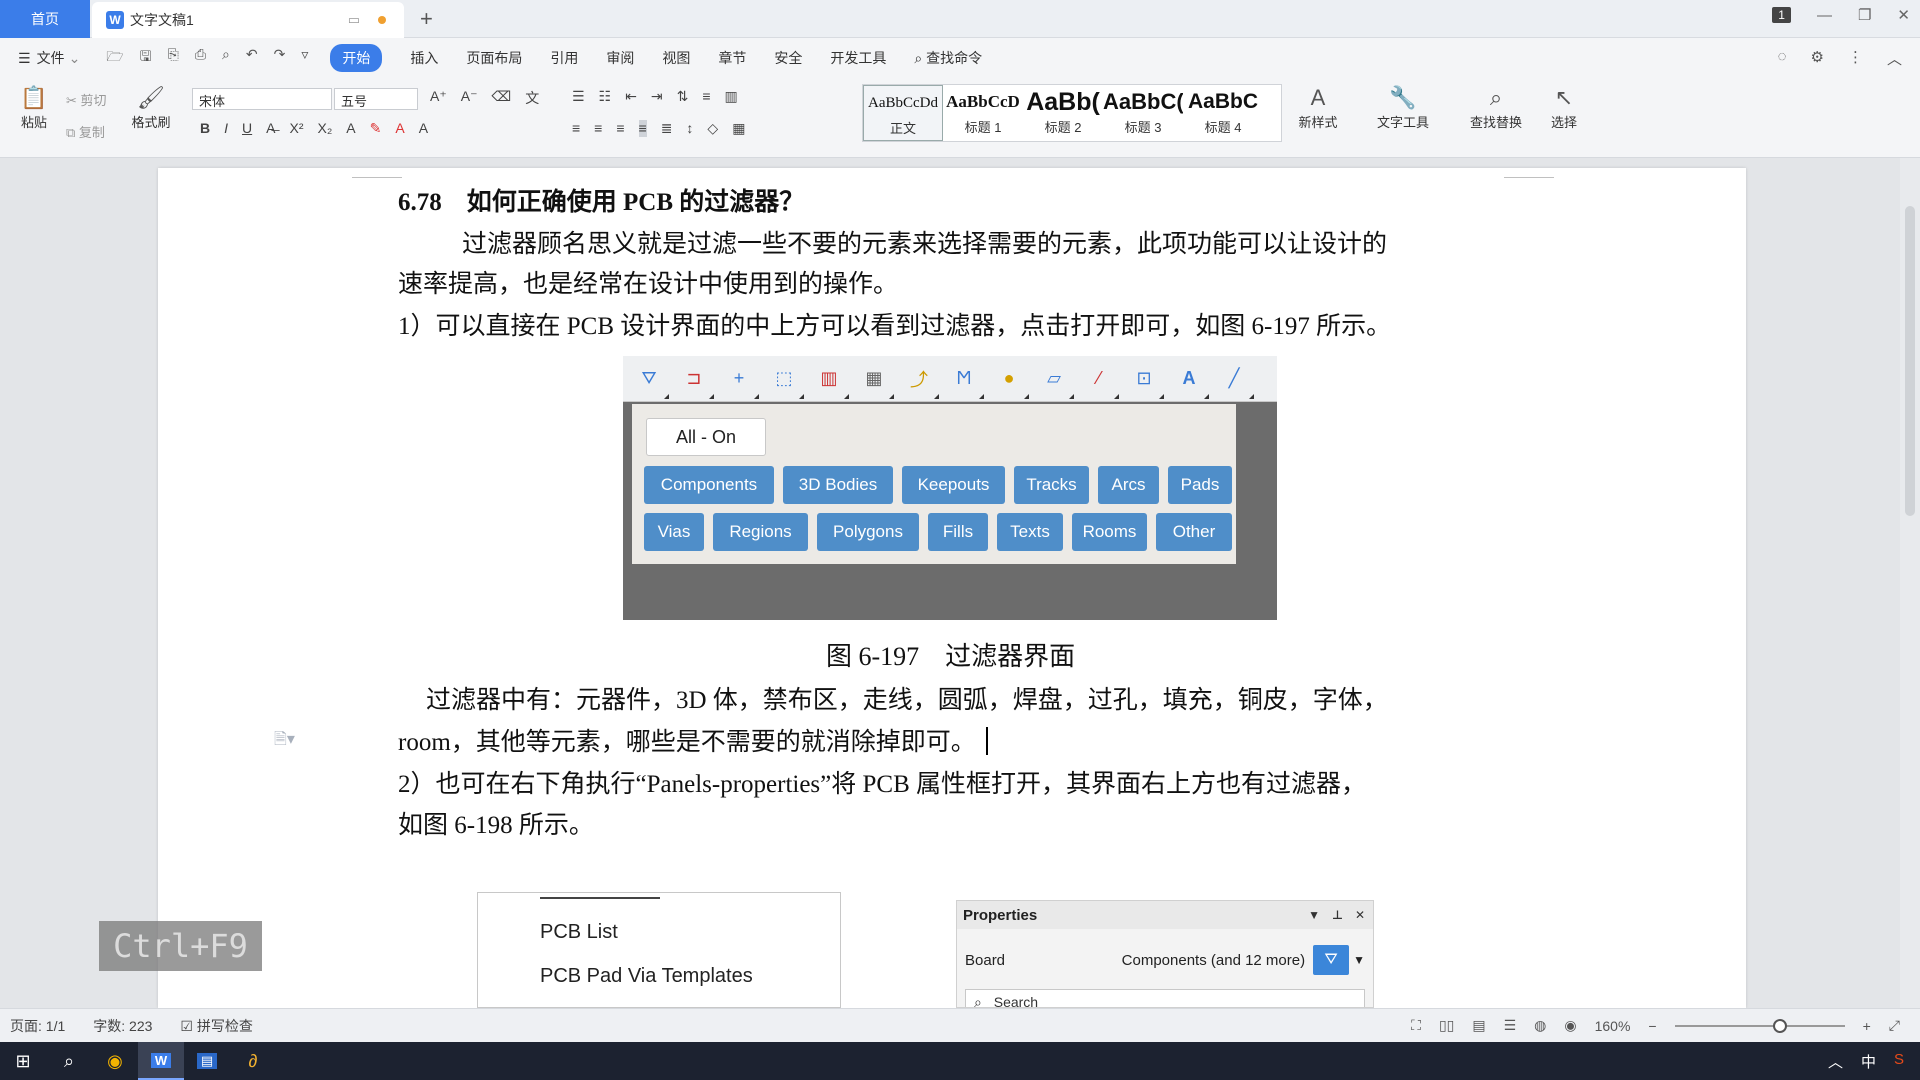 The height and width of the screenshot is (1080, 1920). Describe the element at coordinates (1030, 532) in the screenshot. I see `filter-chip: Texts` at that location.